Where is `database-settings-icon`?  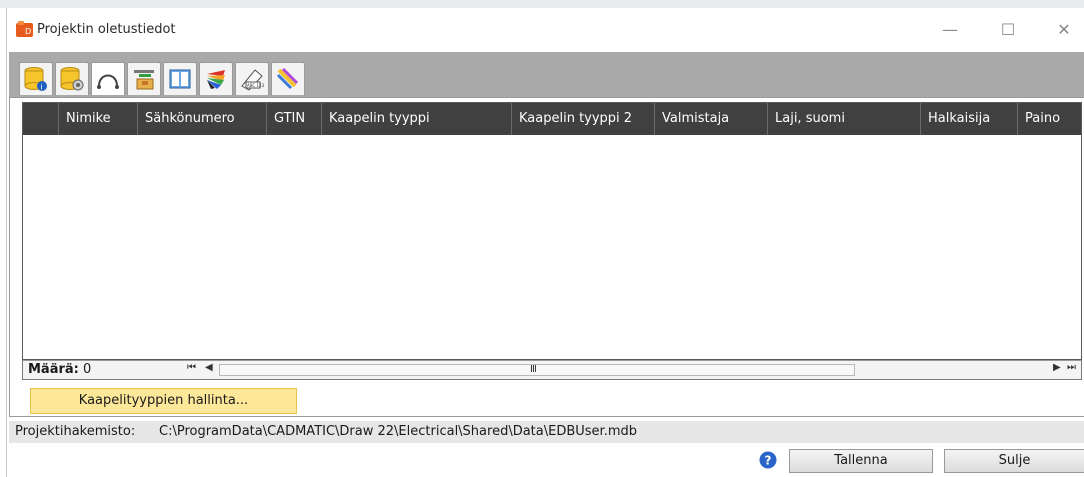 database-settings-icon is located at coordinates (72, 79).